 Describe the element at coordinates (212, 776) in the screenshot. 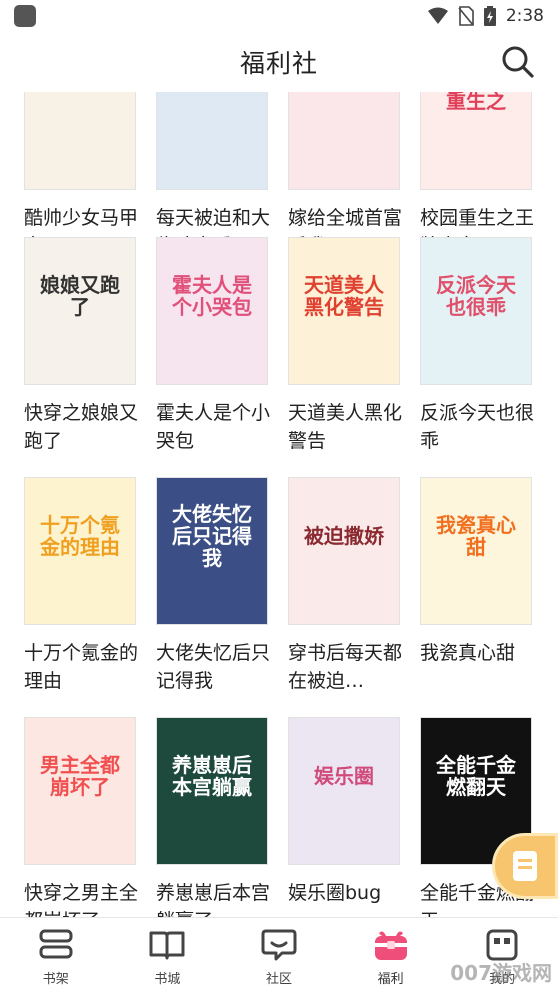

I see `cover-title-art: 养崽崽后本宫躺赢` at that location.